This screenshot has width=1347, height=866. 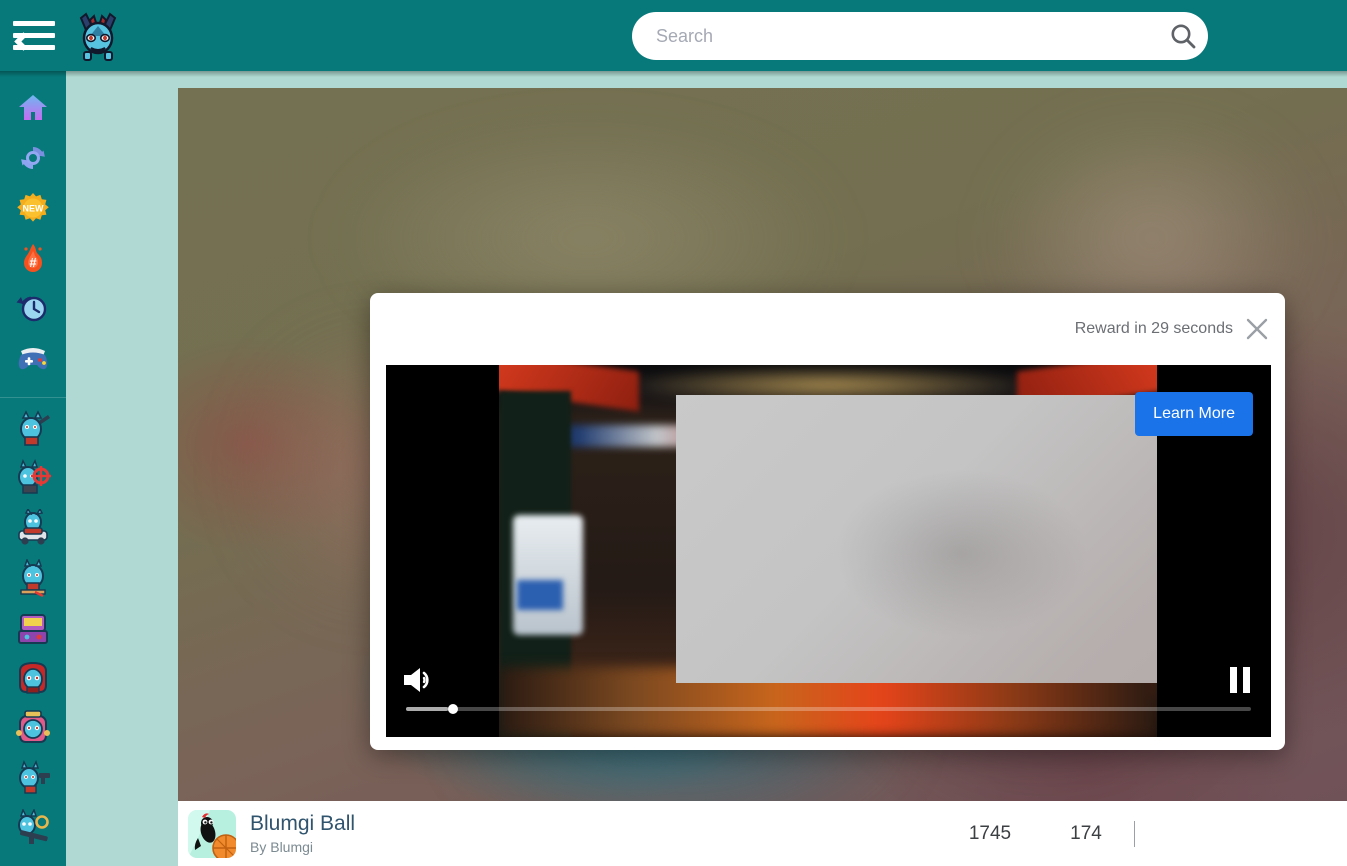 What do you see at coordinates (827, 329) in the screenshot?
I see `ad-modal-header: Reward in 29 seconds` at bounding box center [827, 329].